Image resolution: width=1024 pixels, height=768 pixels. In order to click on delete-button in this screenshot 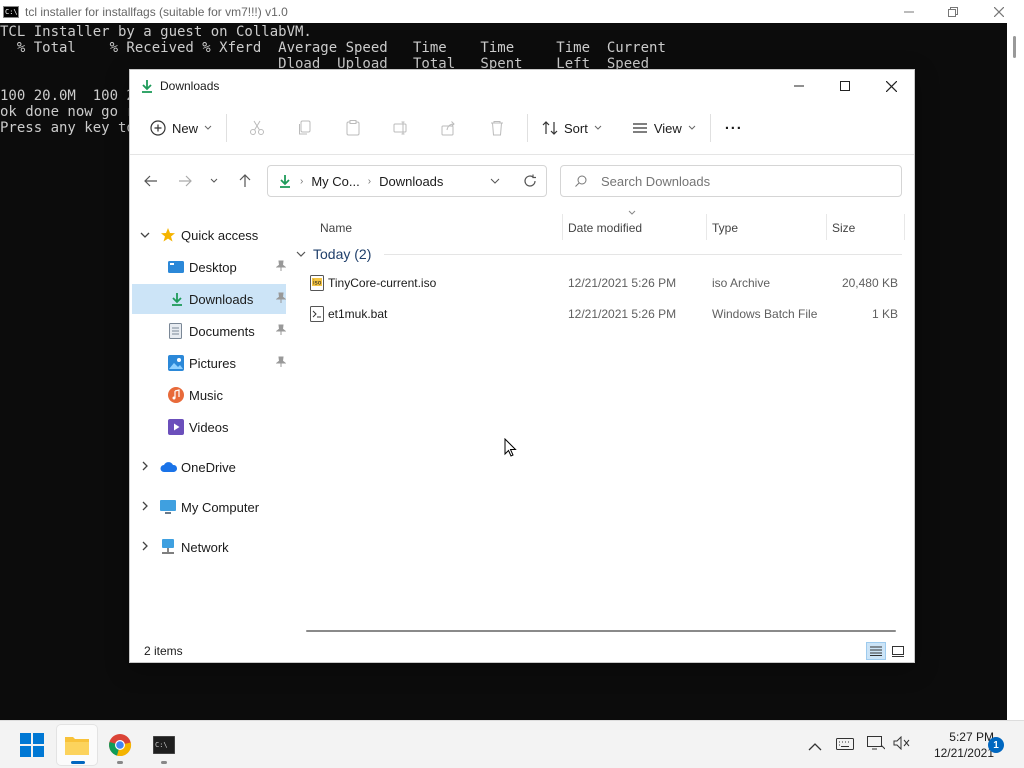, I will do `click(497, 128)`.